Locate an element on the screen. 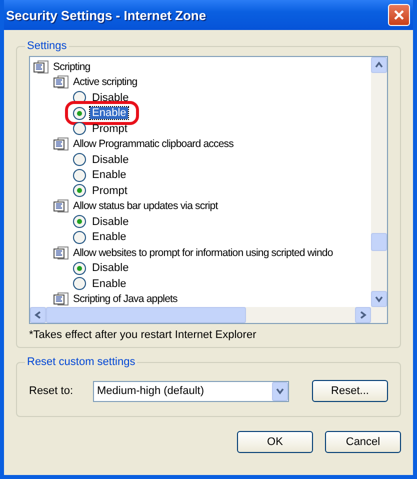 The image size is (417, 479). level-dropdown: Medium-high (default) is located at coordinates (191, 391).